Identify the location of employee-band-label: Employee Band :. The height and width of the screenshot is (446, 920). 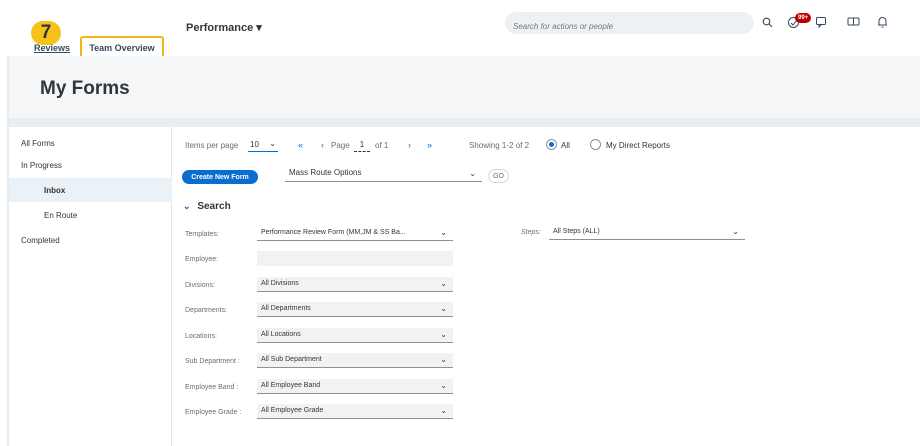
(212, 387).